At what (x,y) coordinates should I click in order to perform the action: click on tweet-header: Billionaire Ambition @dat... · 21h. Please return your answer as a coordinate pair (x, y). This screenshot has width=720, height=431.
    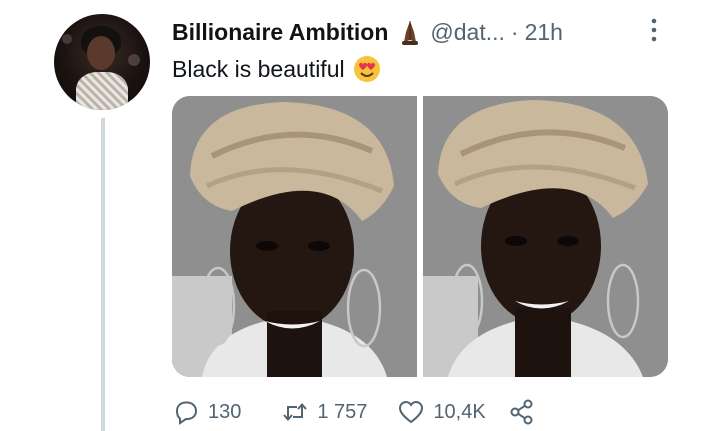
    Looking at the image, I should click on (367, 32).